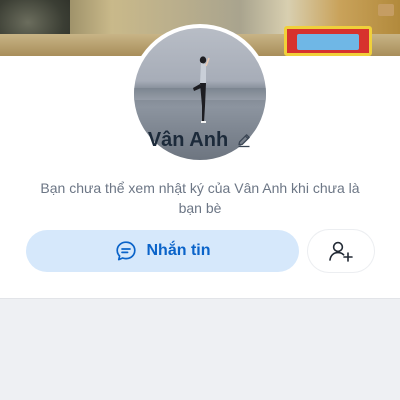 The height and width of the screenshot is (400, 400). What do you see at coordinates (200, 298) in the screenshot?
I see `section-divider` at bounding box center [200, 298].